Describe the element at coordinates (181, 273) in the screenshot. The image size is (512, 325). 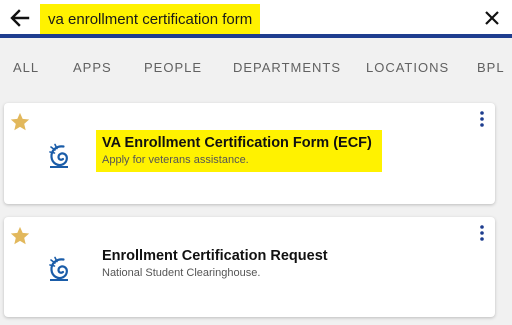
I see `result-subtitle: National Student Clearinghouse.` at that location.